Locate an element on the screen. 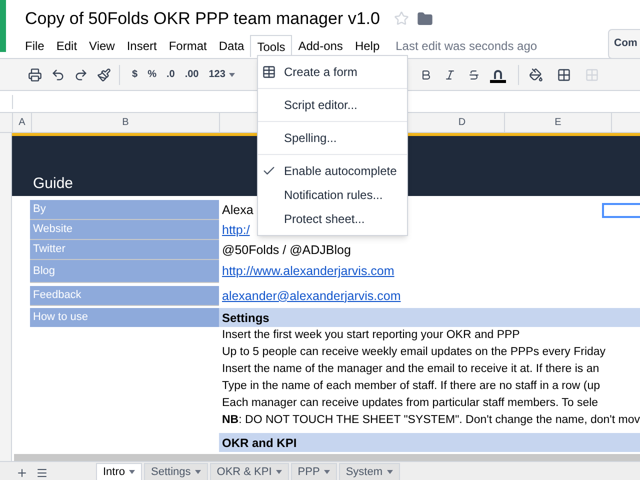 This screenshot has width=640, height=480. paint-format-icon is located at coordinates (104, 75).